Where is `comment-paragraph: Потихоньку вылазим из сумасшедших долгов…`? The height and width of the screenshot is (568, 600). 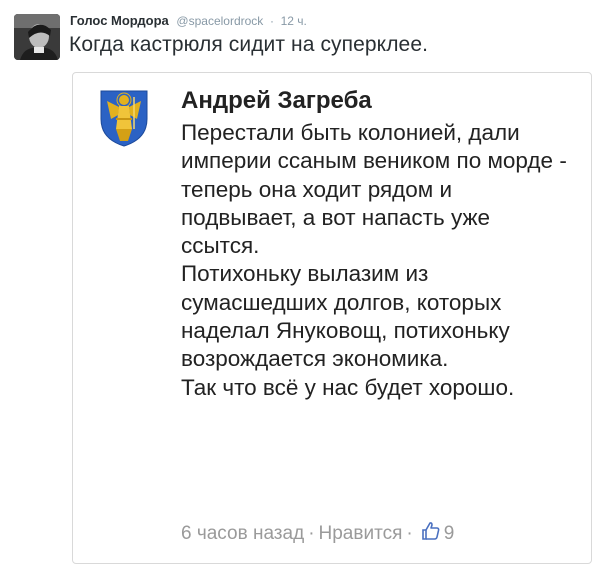 comment-paragraph: Потихоньку вылазим из сумасшедших долгов… is located at coordinates (345, 316).